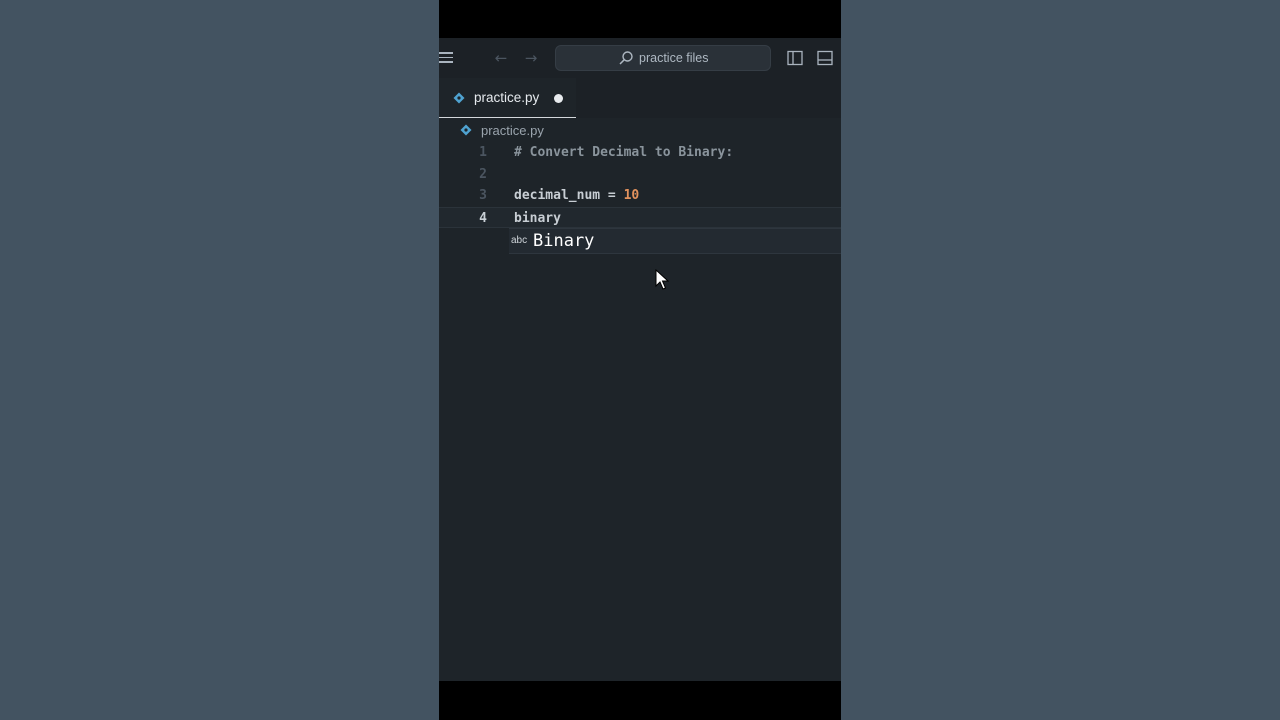  Describe the element at coordinates (640, 217) in the screenshot. I see `code-line-current: 4 binary` at that location.